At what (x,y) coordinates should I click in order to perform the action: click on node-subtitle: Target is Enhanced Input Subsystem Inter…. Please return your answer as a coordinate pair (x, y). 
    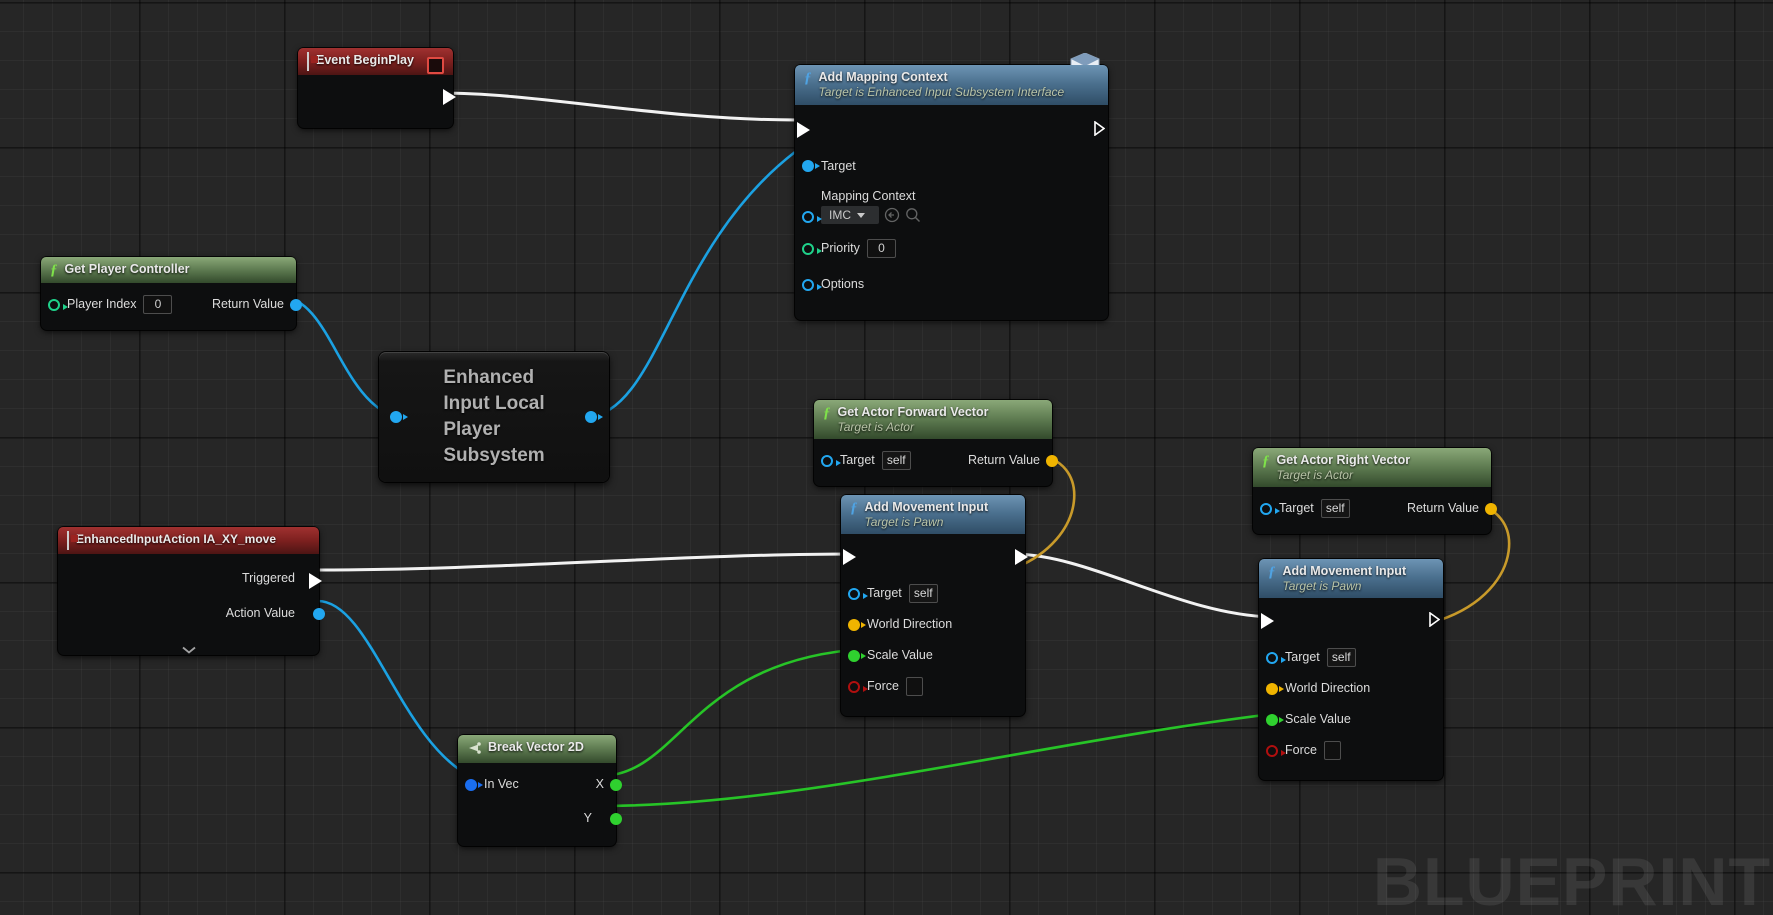
    Looking at the image, I should click on (941, 92).